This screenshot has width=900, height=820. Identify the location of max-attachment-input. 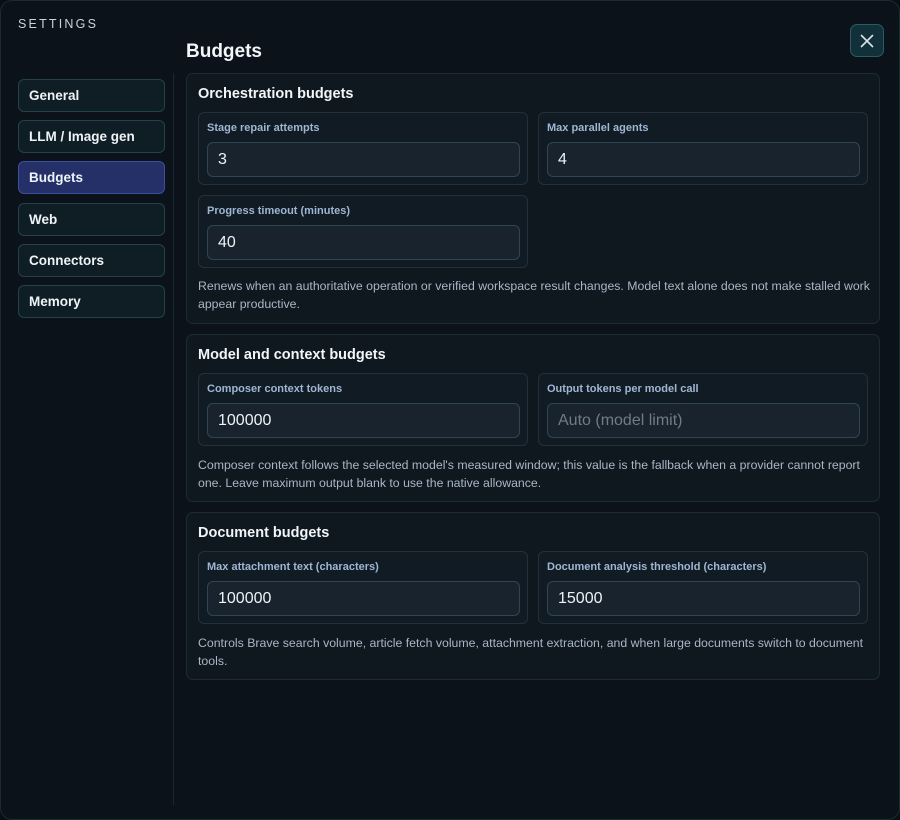
(363, 598).